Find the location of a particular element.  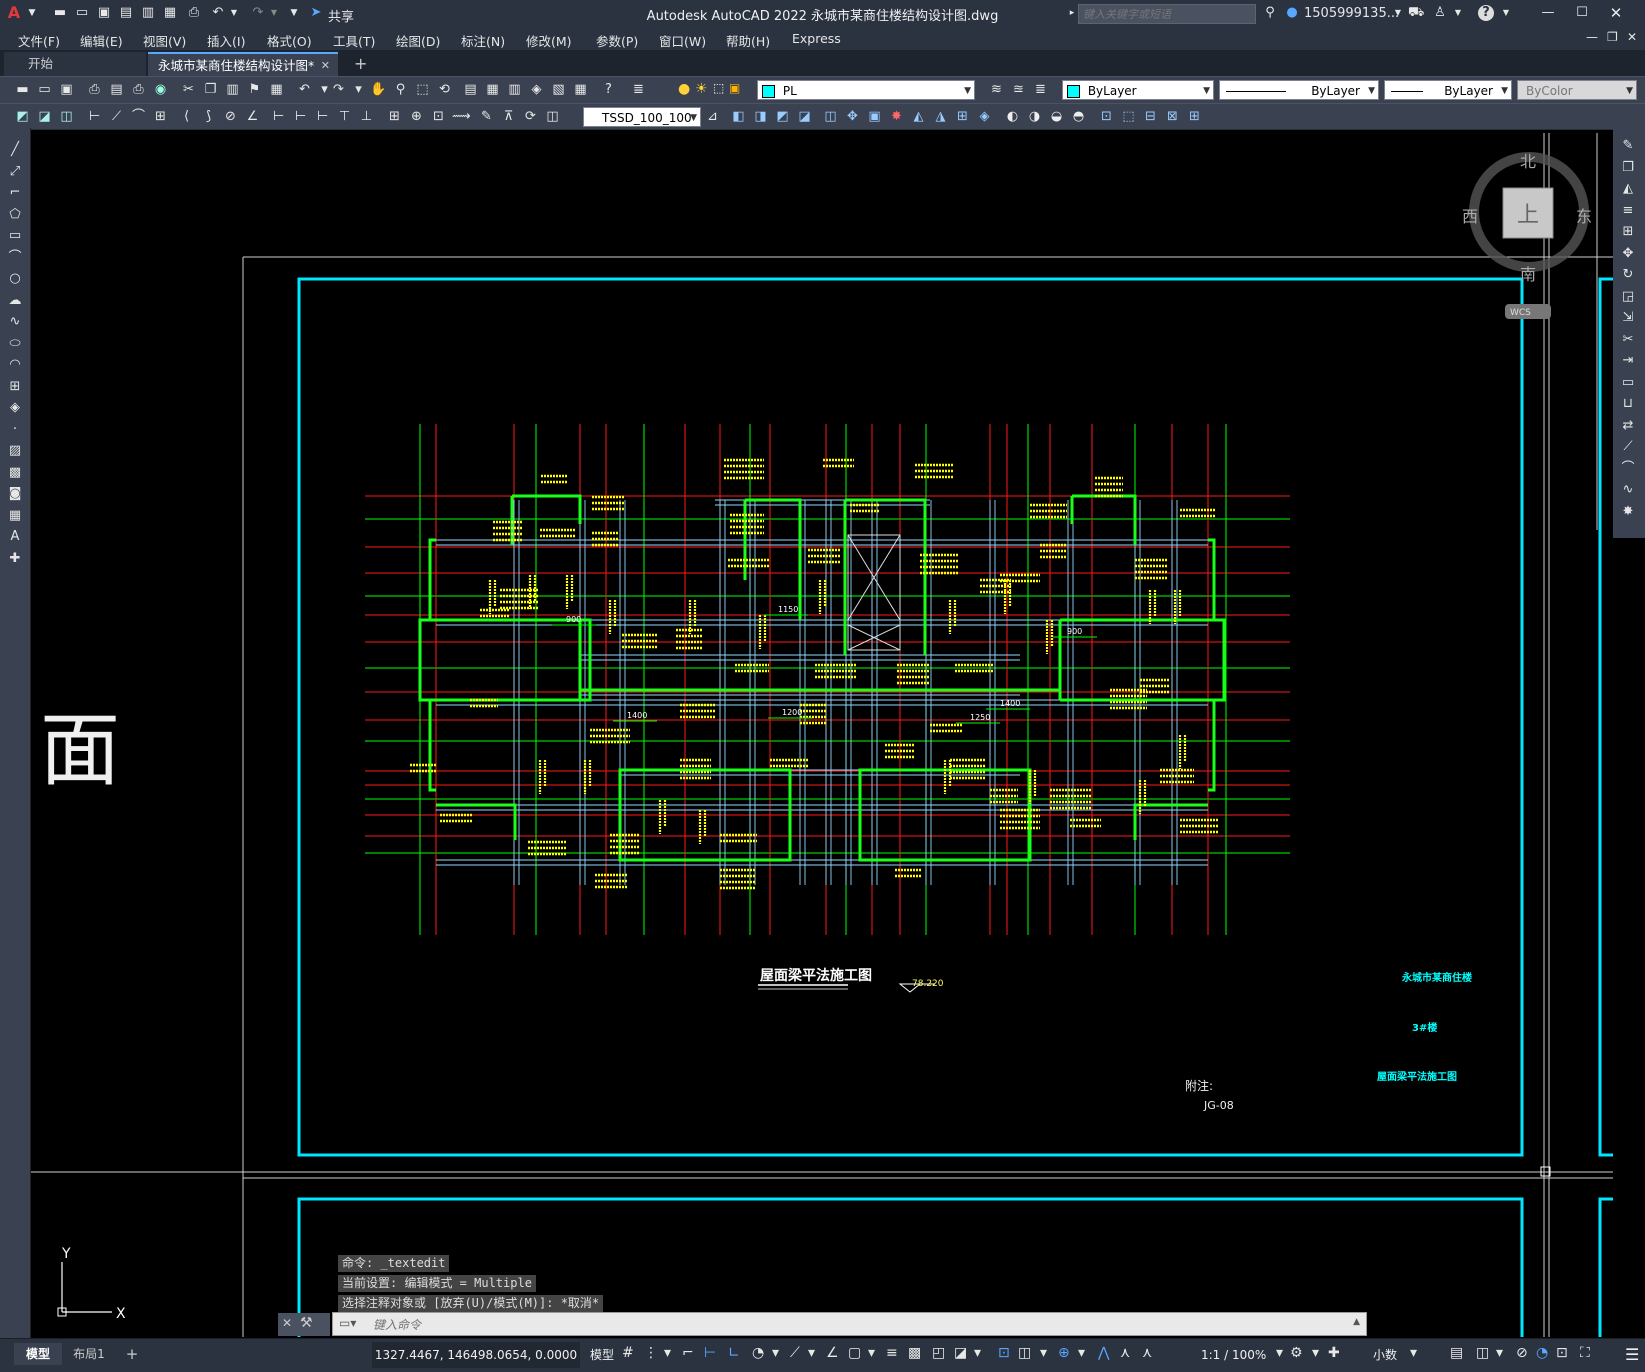

slice-icon: ◈ is located at coordinates (984, 116).